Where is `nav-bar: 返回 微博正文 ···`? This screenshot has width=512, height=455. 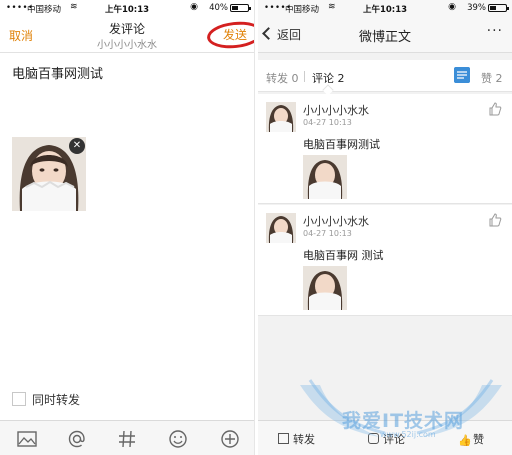 nav-bar: 返回 微博正文 ··· is located at coordinates (385, 35).